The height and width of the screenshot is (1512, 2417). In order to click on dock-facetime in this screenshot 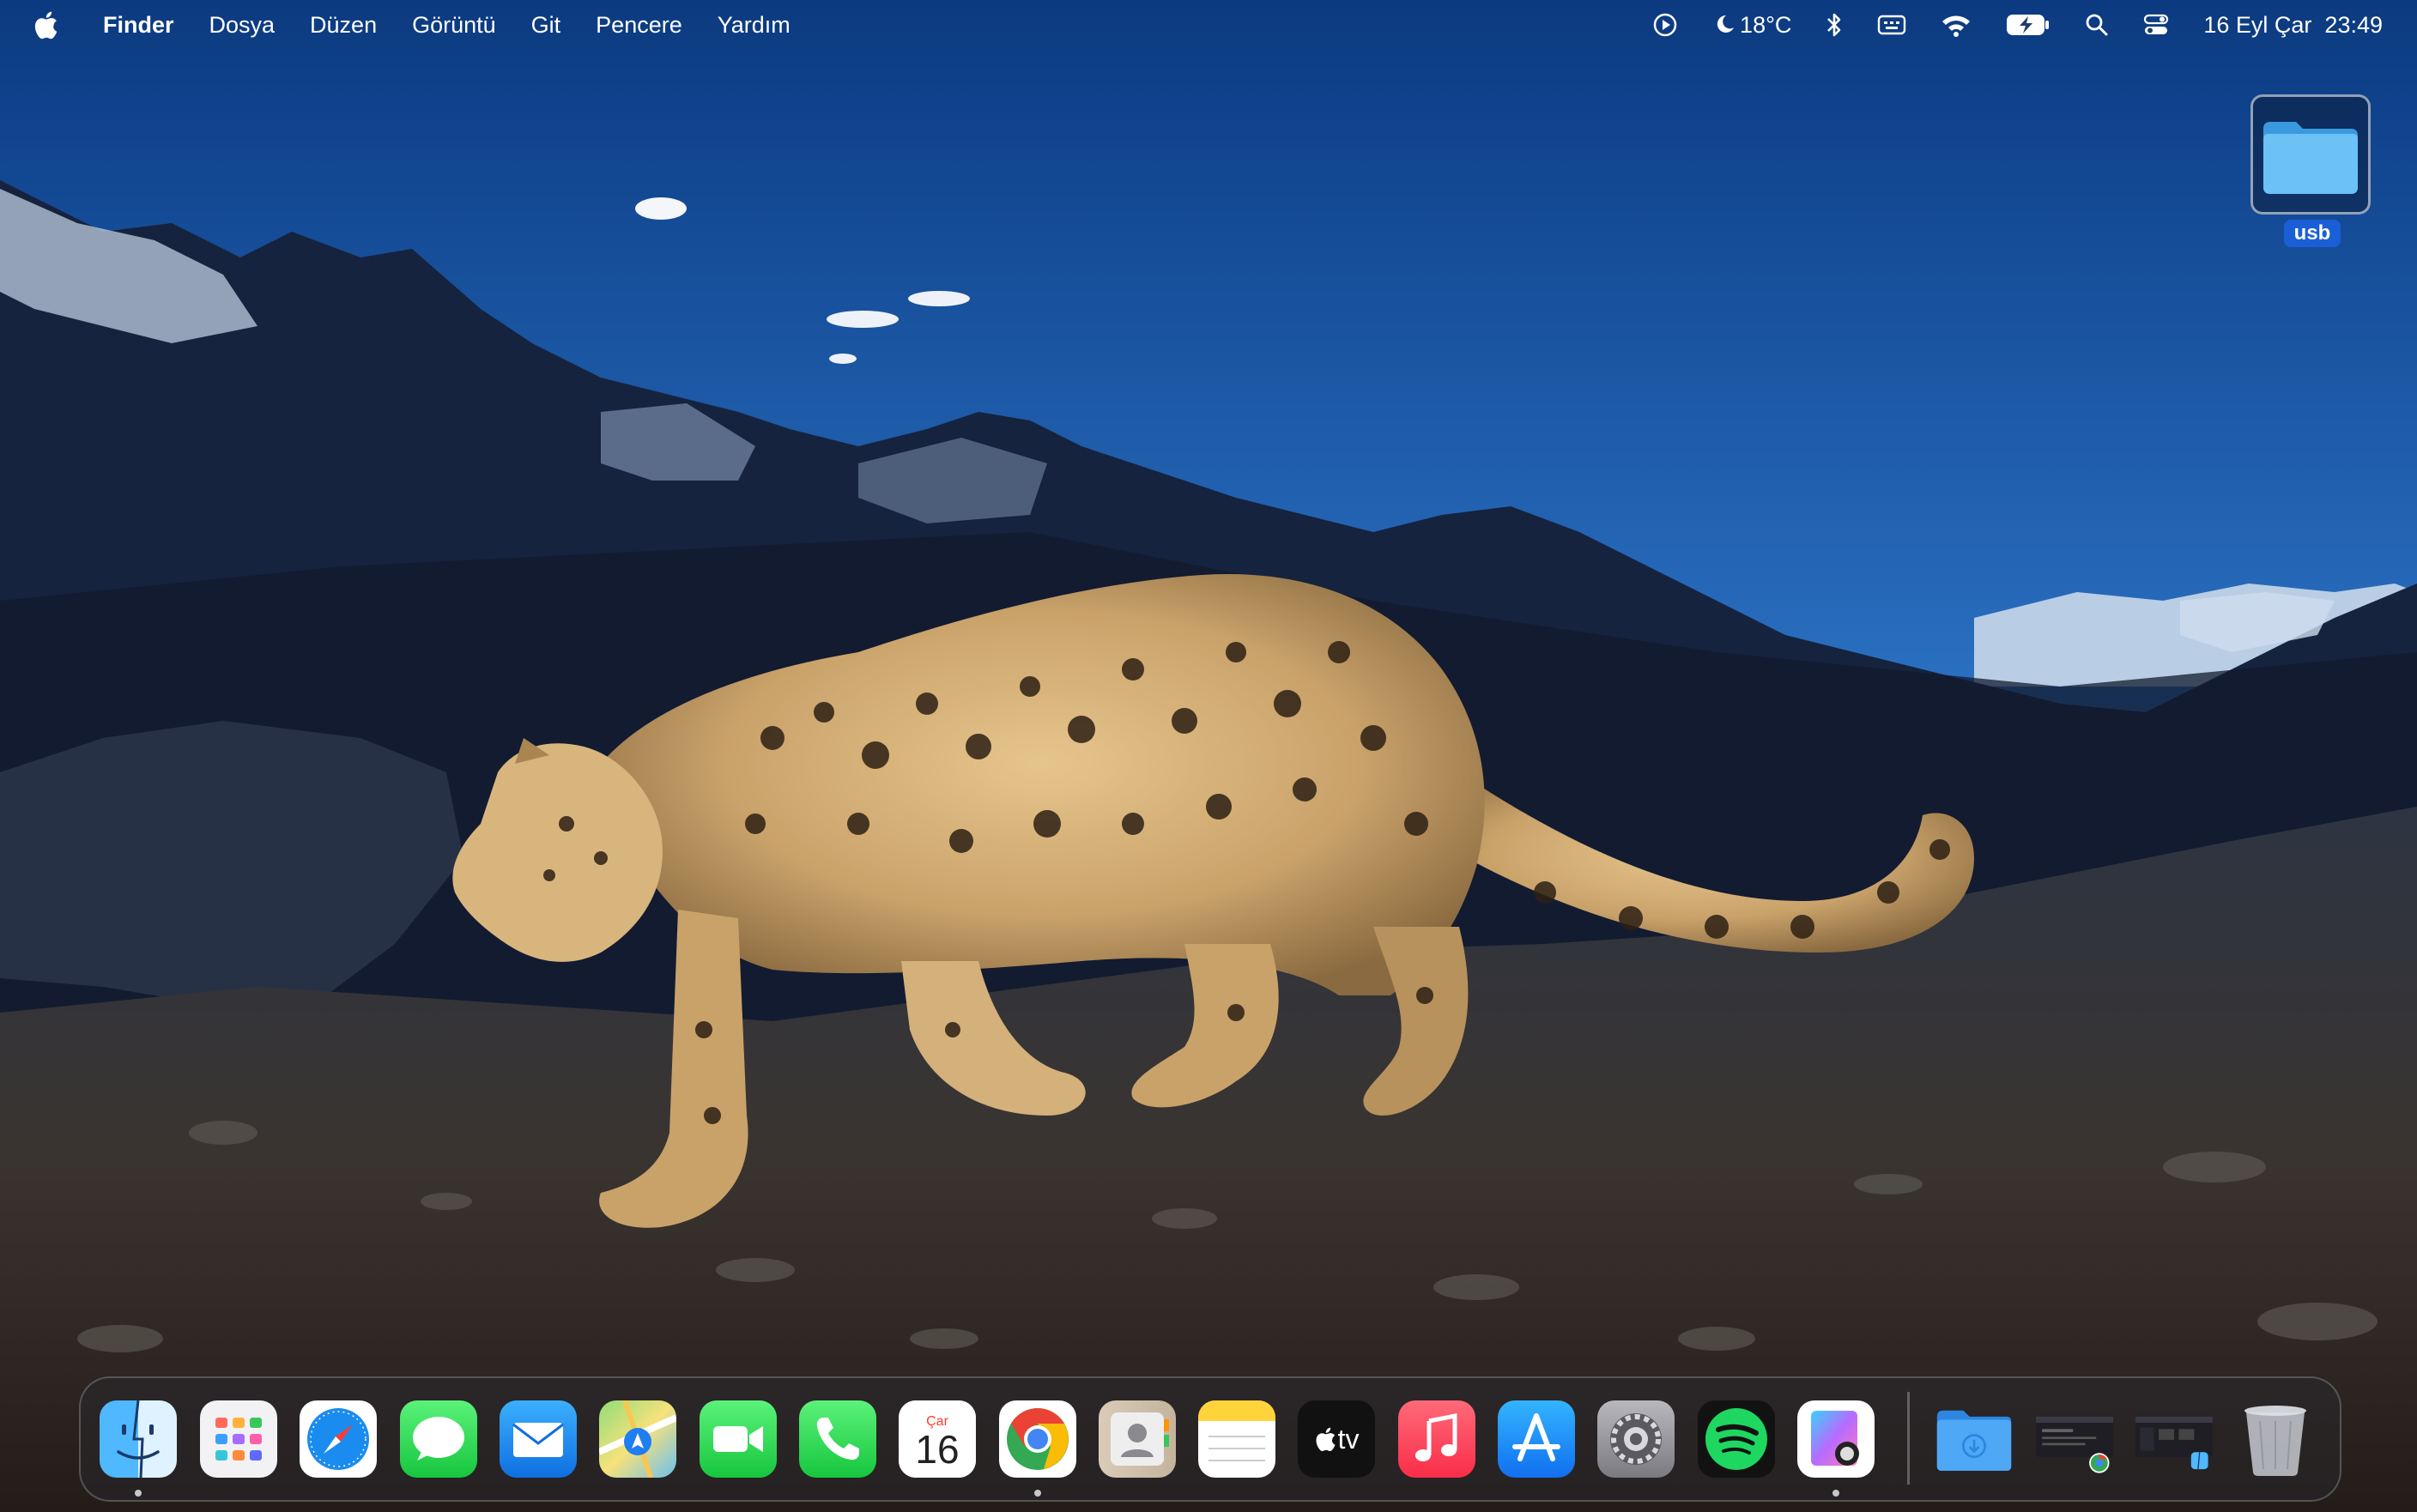, I will do `click(738, 1439)`.